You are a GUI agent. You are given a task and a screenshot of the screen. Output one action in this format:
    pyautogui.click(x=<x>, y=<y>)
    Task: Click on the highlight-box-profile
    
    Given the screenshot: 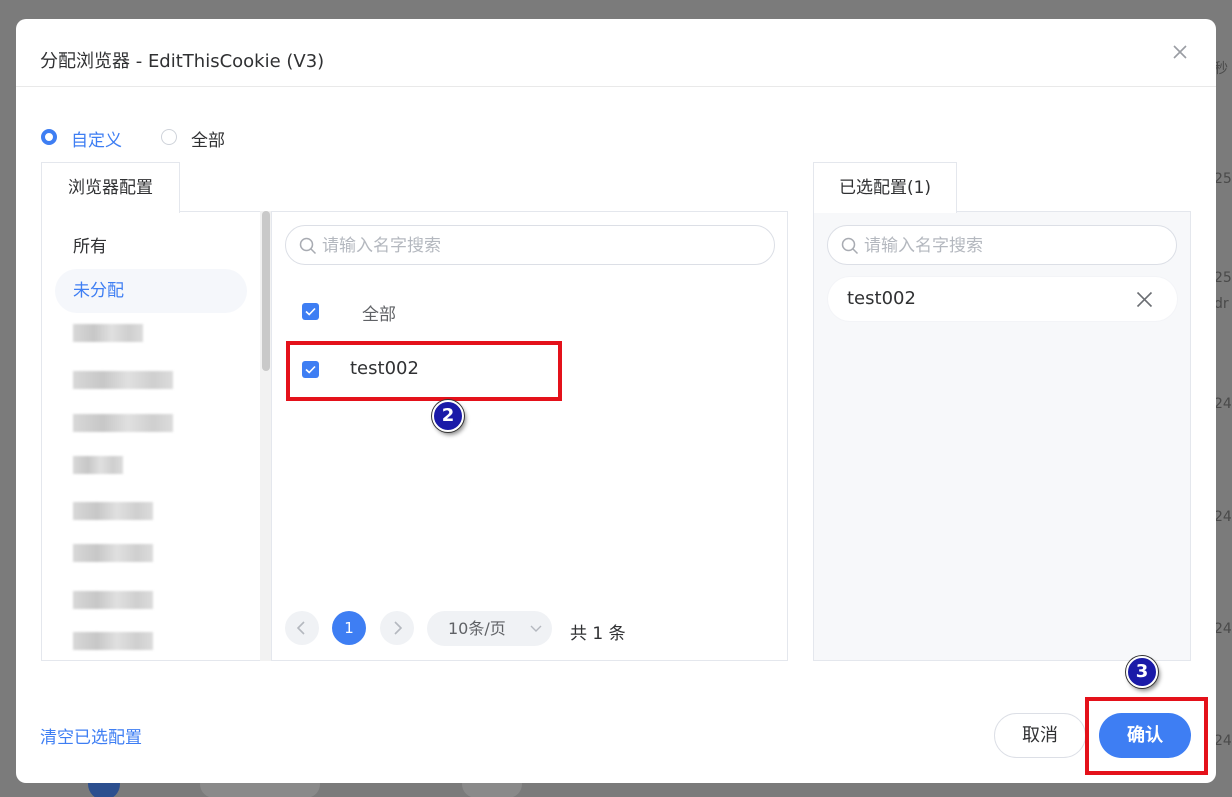 What is the action you would take?
    pyautogui.click(x=424, y=371)
    